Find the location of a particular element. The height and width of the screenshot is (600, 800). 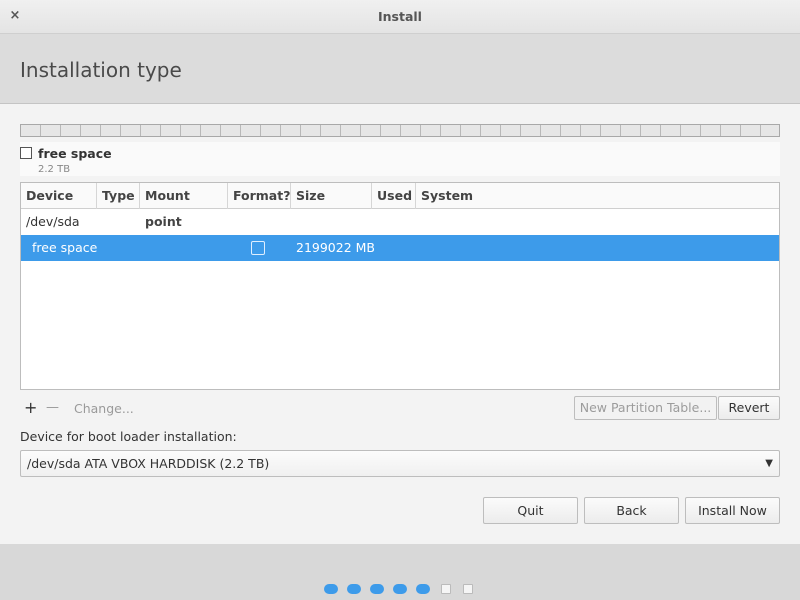

disk-legend: free space 2.2 TB is located at coordinates (400, 159).